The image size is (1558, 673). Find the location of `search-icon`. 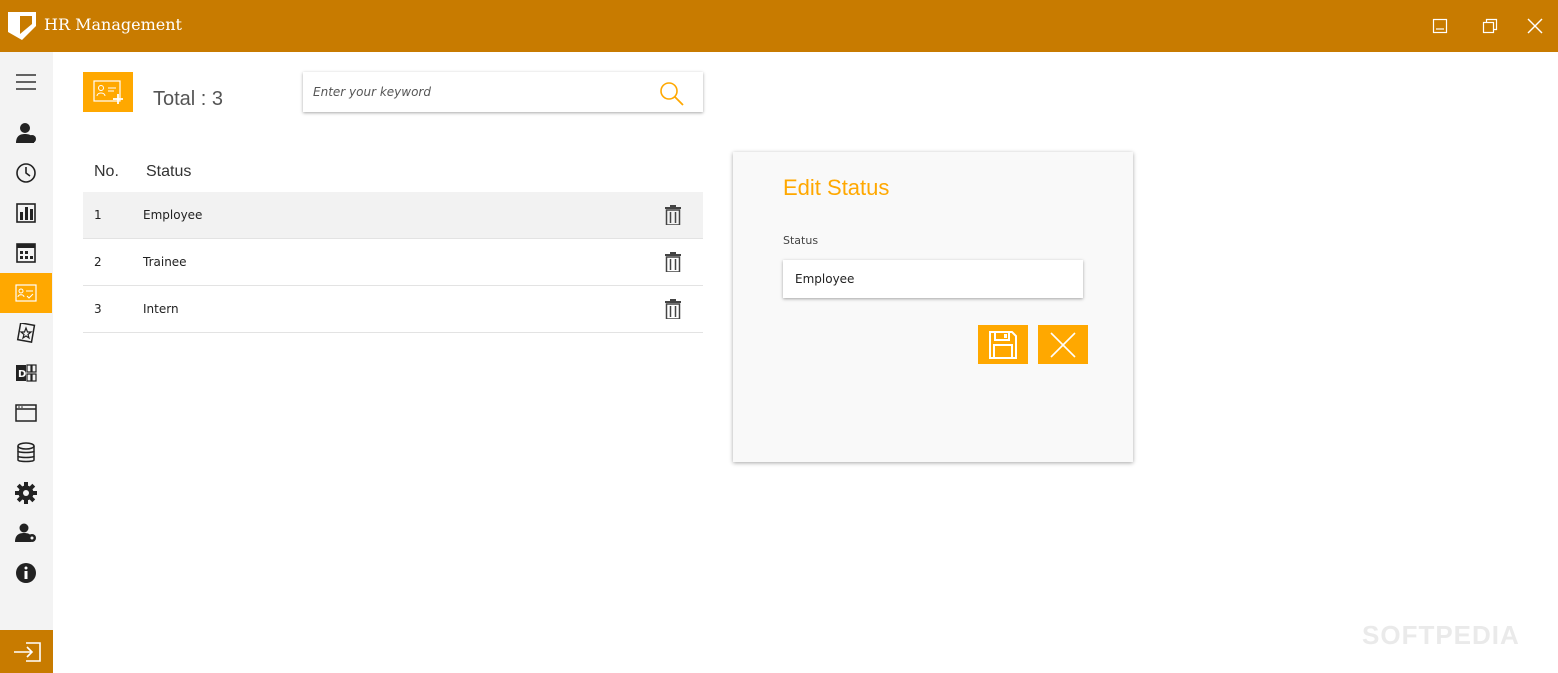

search-icon is located at coordinates (672, 94).